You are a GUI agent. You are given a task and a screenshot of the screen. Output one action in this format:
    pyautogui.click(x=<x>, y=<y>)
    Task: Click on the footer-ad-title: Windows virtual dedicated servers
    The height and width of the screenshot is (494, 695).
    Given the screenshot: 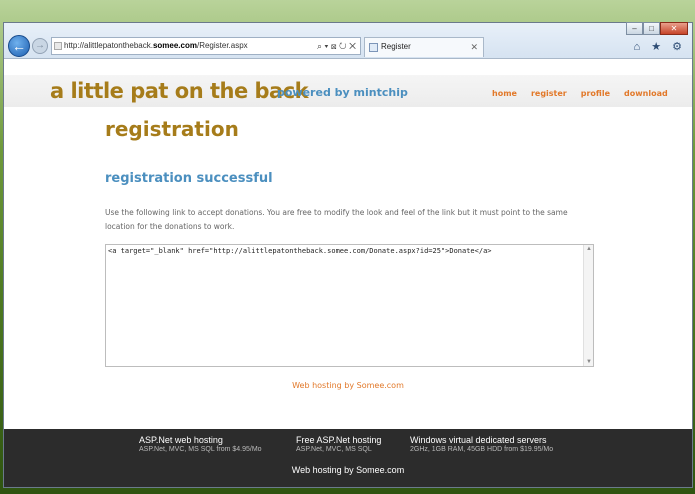 What is the action you would take?
    pyautogui.click(x=478, y=440)
    